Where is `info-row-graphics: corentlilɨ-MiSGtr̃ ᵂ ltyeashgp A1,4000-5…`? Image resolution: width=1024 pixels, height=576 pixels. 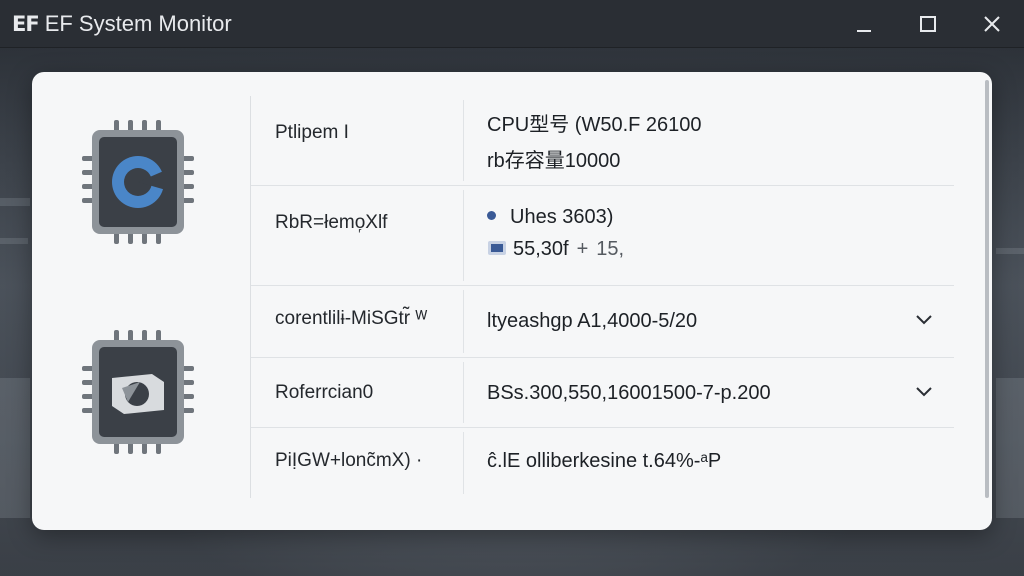
info-row-graphics: corentlilɨ-MiSGtr̃ ᵂ ltyeashgp A1,4000-5… is located at coordinates (602, 322).